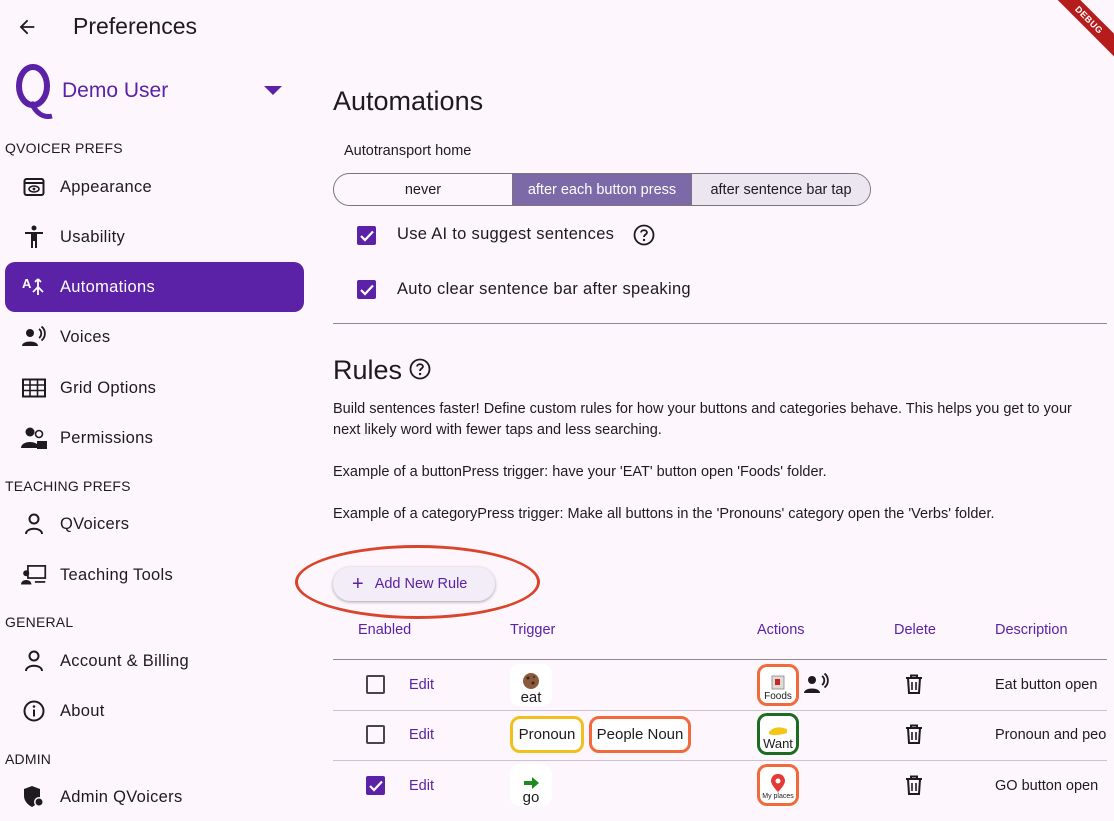 This screenshot has width=1114, height=821. I want to click on sidebar-item-qvoicers: QVoicers, so click(154, 524).